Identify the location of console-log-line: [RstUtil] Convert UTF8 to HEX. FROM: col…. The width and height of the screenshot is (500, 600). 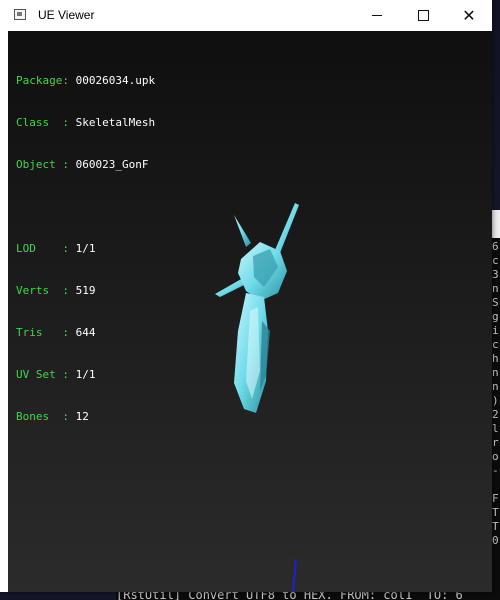
(289, 596).